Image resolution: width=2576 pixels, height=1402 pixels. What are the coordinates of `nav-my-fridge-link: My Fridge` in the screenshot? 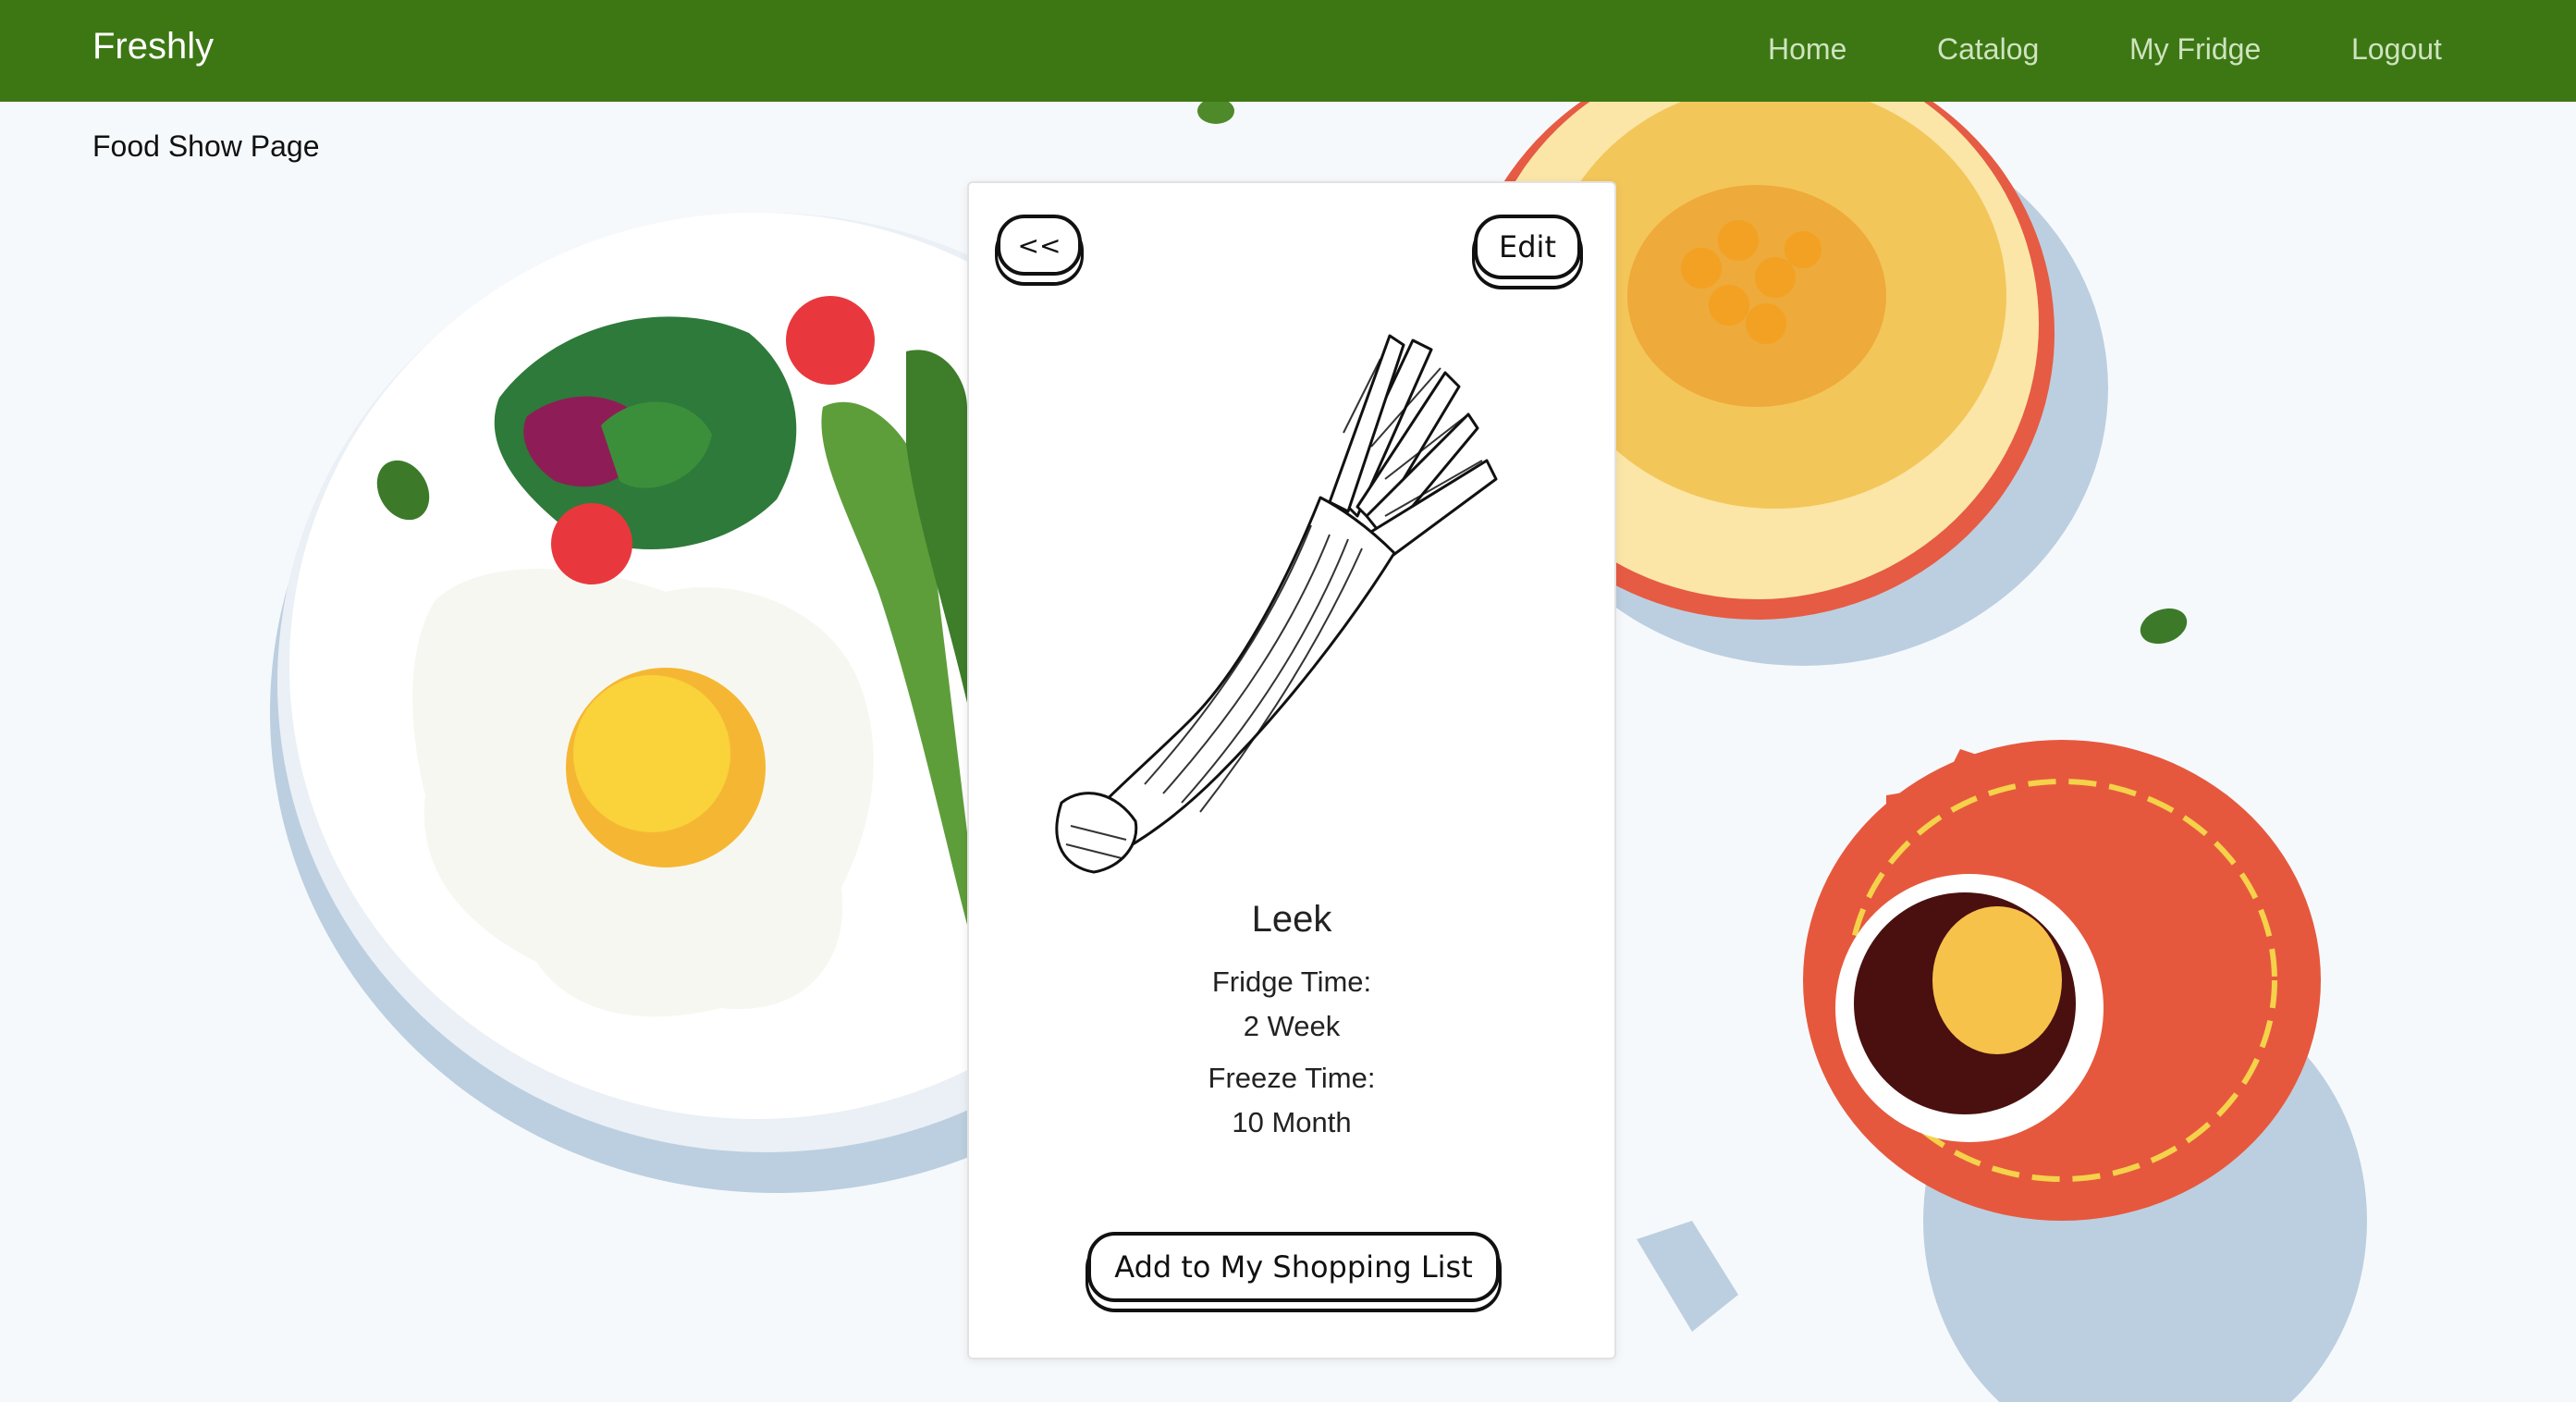 It's located at (2195, 49).